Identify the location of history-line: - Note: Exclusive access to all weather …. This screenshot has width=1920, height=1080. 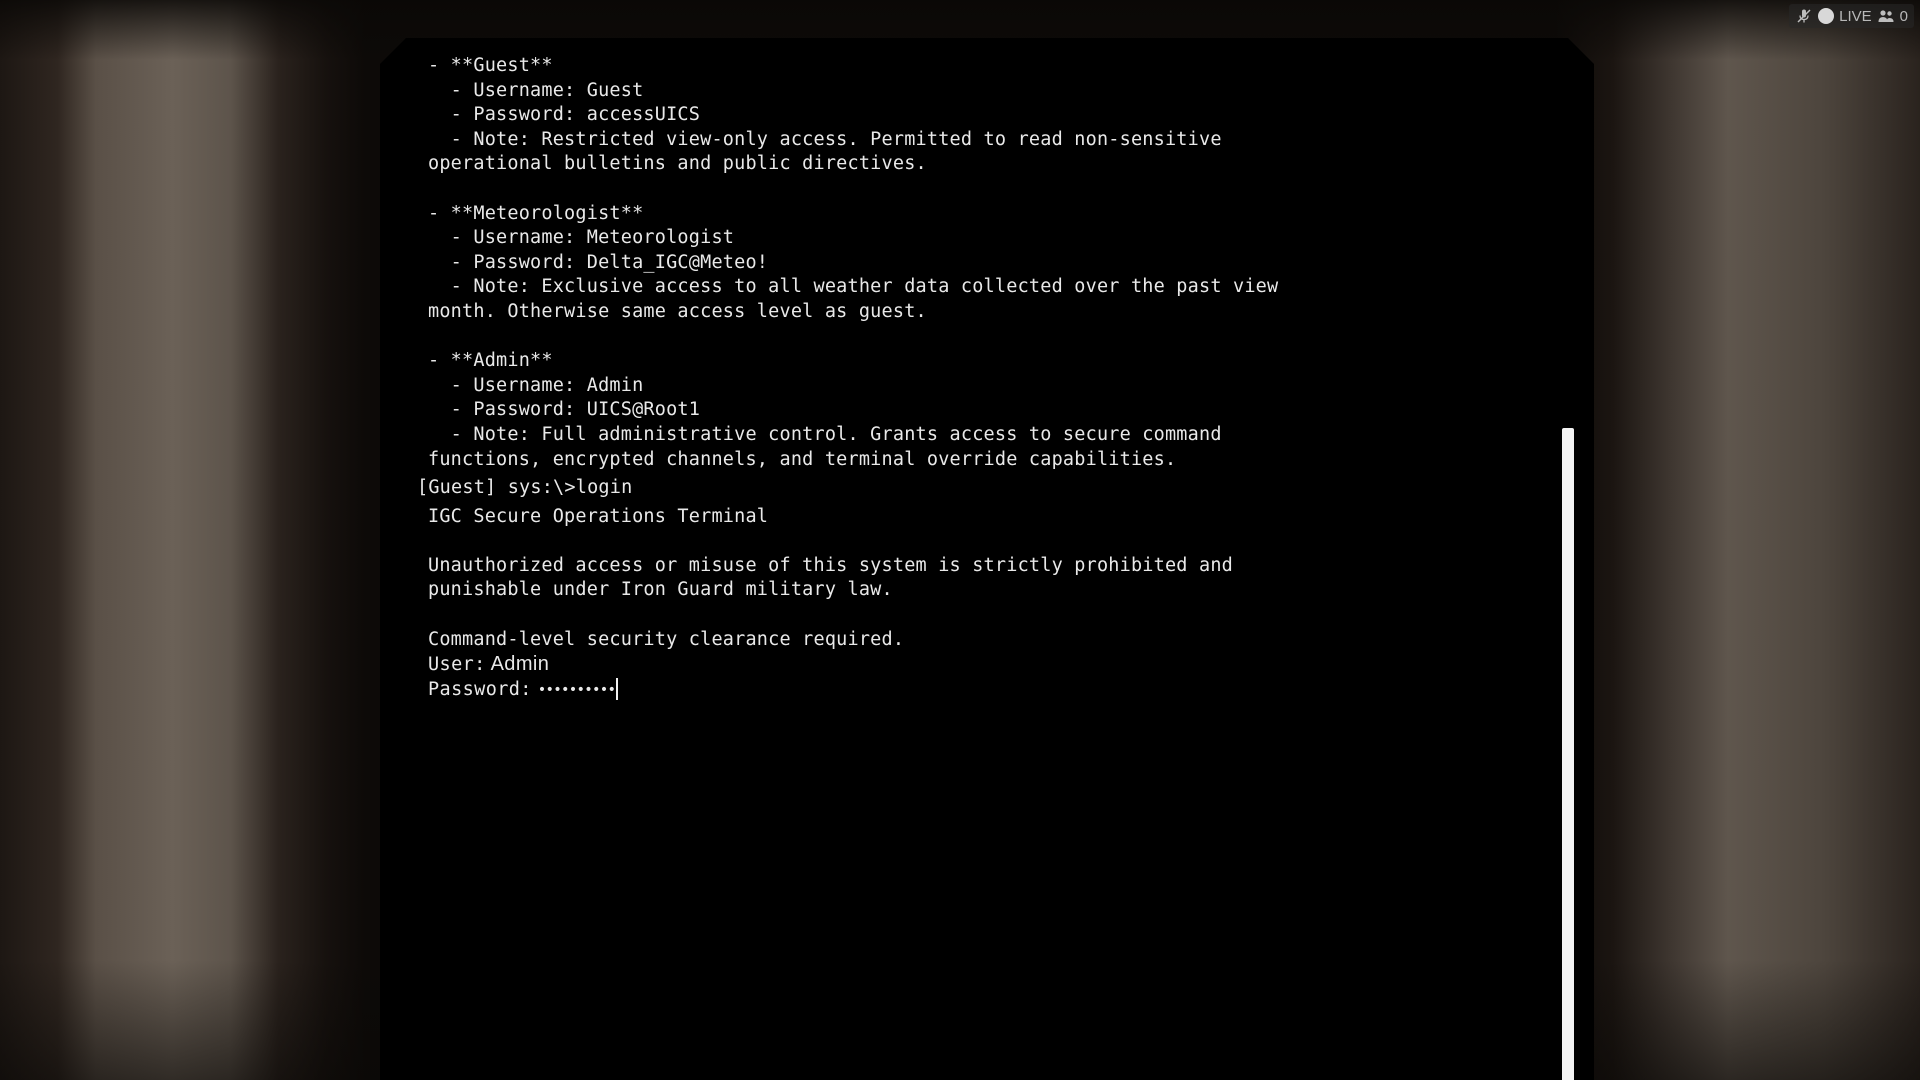
(853, 287).